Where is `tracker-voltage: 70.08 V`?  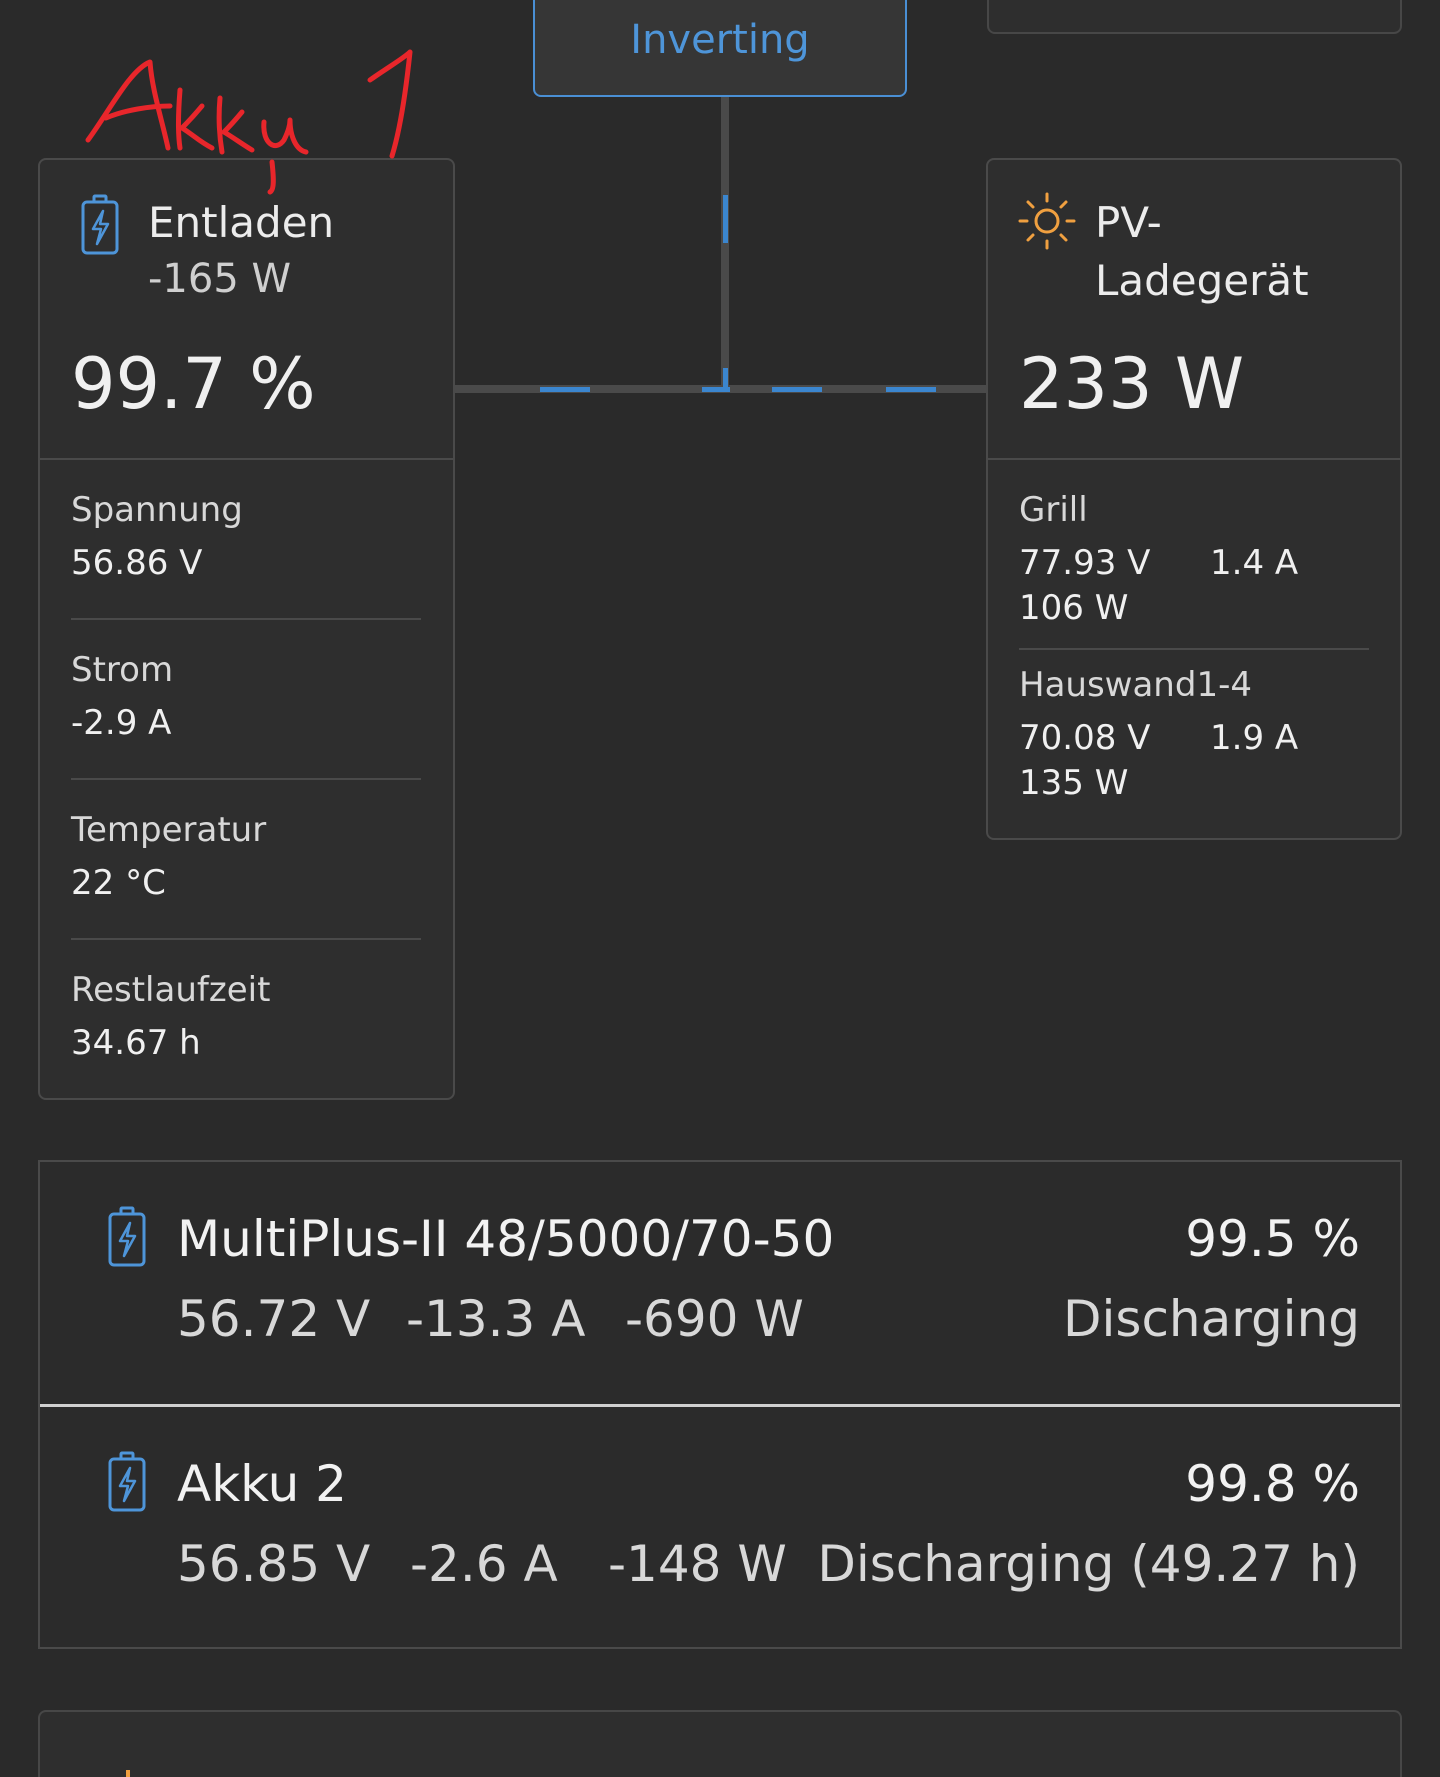 tracker-voltage: 70.08 V is located at coordinates (1085, 738).